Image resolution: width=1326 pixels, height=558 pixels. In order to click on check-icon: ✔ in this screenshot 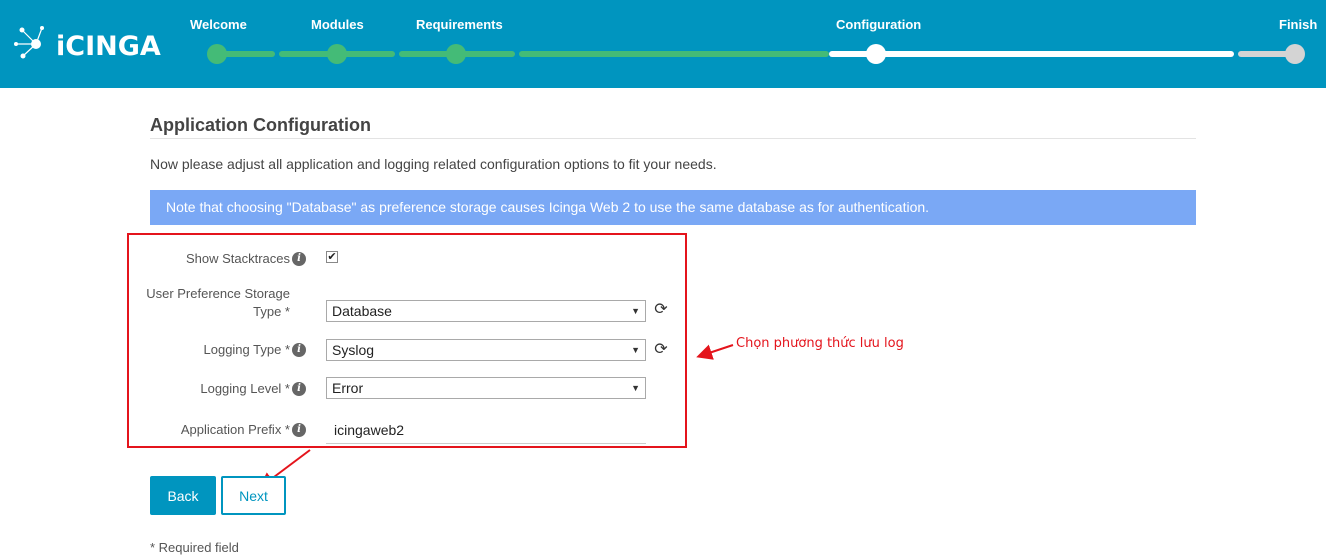, I will do `click(332, 257)`.